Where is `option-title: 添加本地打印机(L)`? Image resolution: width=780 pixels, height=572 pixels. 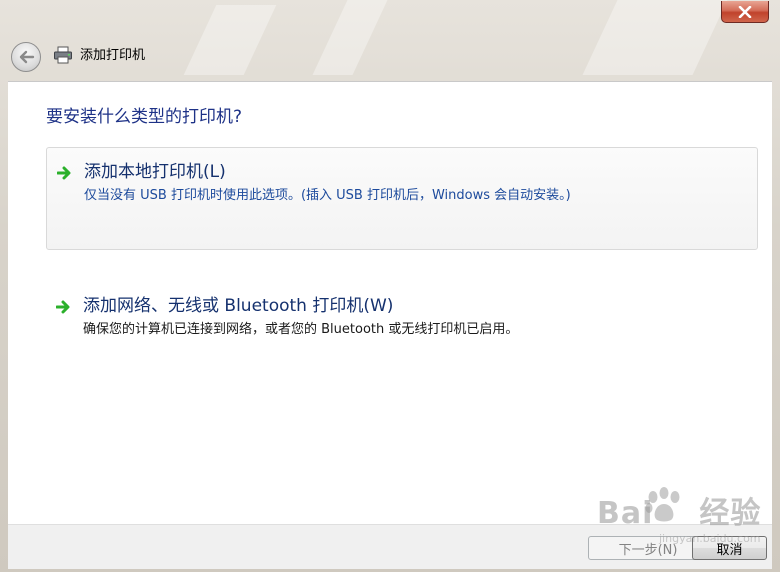 option-title: 添加本地打印机(L) is located at coordinates (155, 172).